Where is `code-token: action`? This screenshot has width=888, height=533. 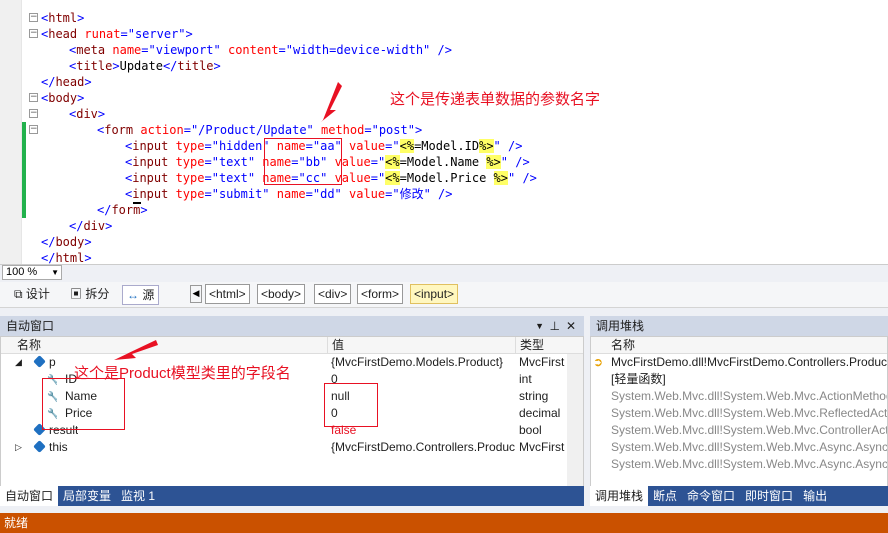 code-token: action is located at coordinates (158, 130).